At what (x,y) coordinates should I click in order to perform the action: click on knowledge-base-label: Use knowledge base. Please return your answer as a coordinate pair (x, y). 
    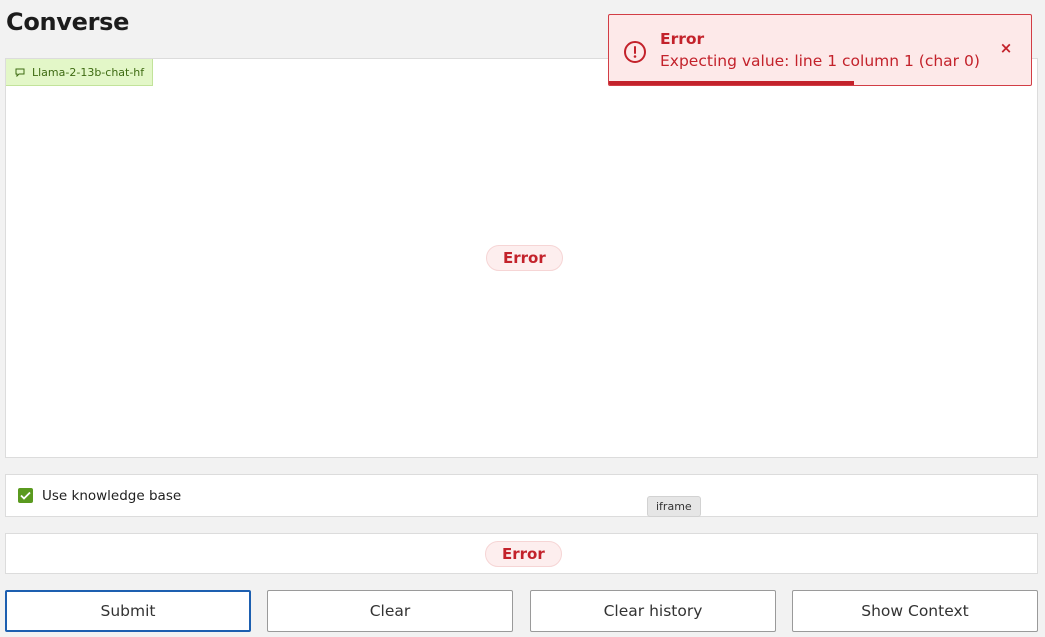
    Looking at the image, I should click on (111, 496).